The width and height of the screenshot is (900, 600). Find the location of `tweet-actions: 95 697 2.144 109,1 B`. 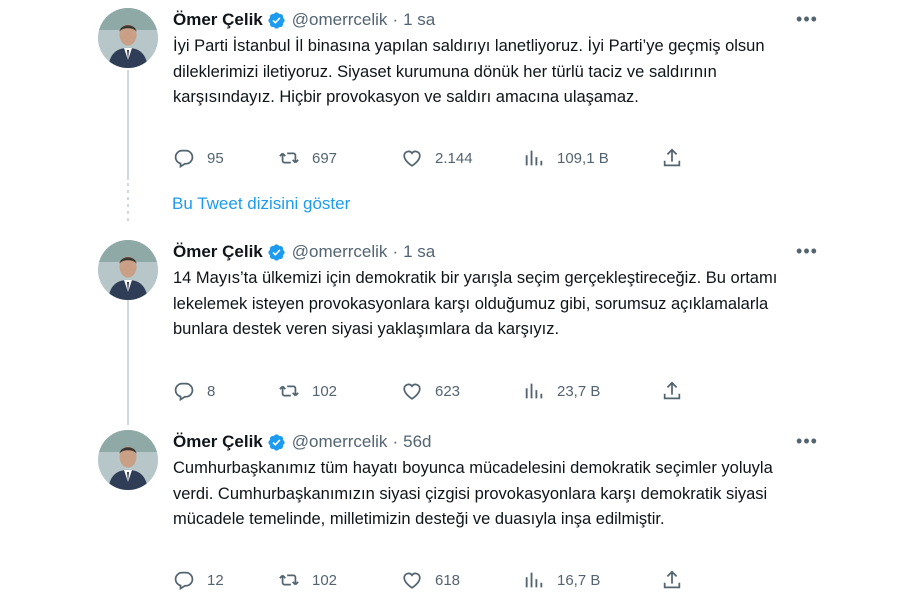

tweet-actions: 95 697 2.144 109,1 B is located at coordinates (438, 158).